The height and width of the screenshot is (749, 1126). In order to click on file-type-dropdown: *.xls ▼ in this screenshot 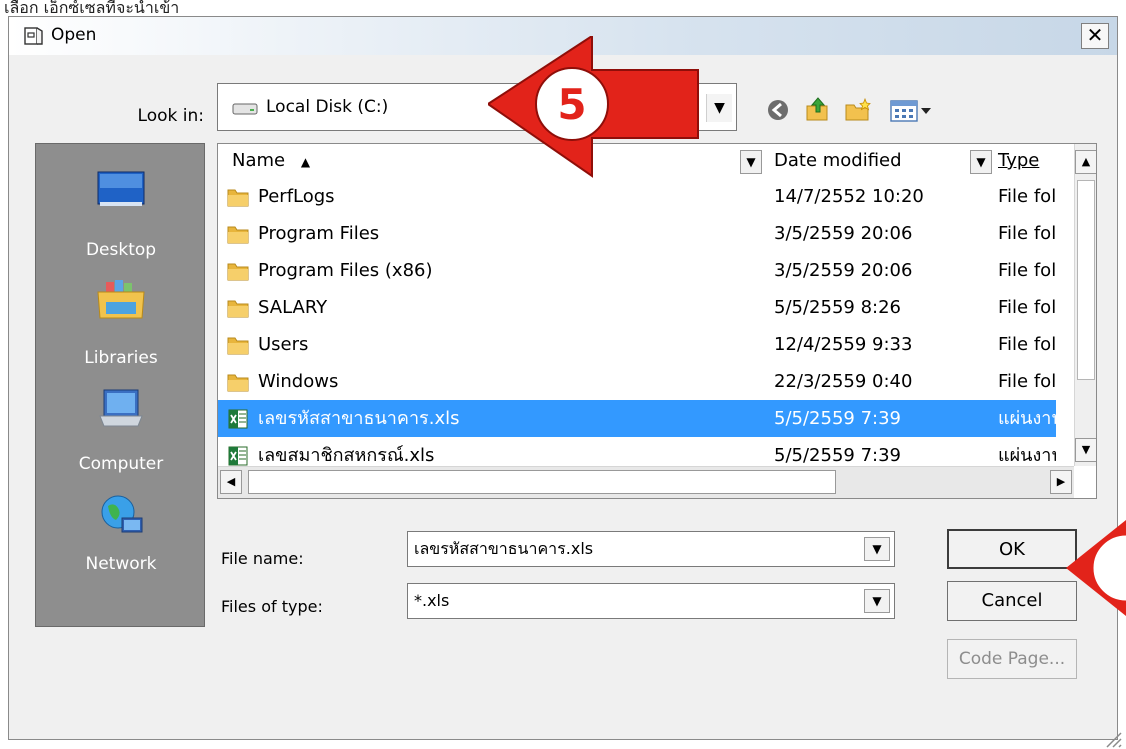, I will do `click(651, 601)`.